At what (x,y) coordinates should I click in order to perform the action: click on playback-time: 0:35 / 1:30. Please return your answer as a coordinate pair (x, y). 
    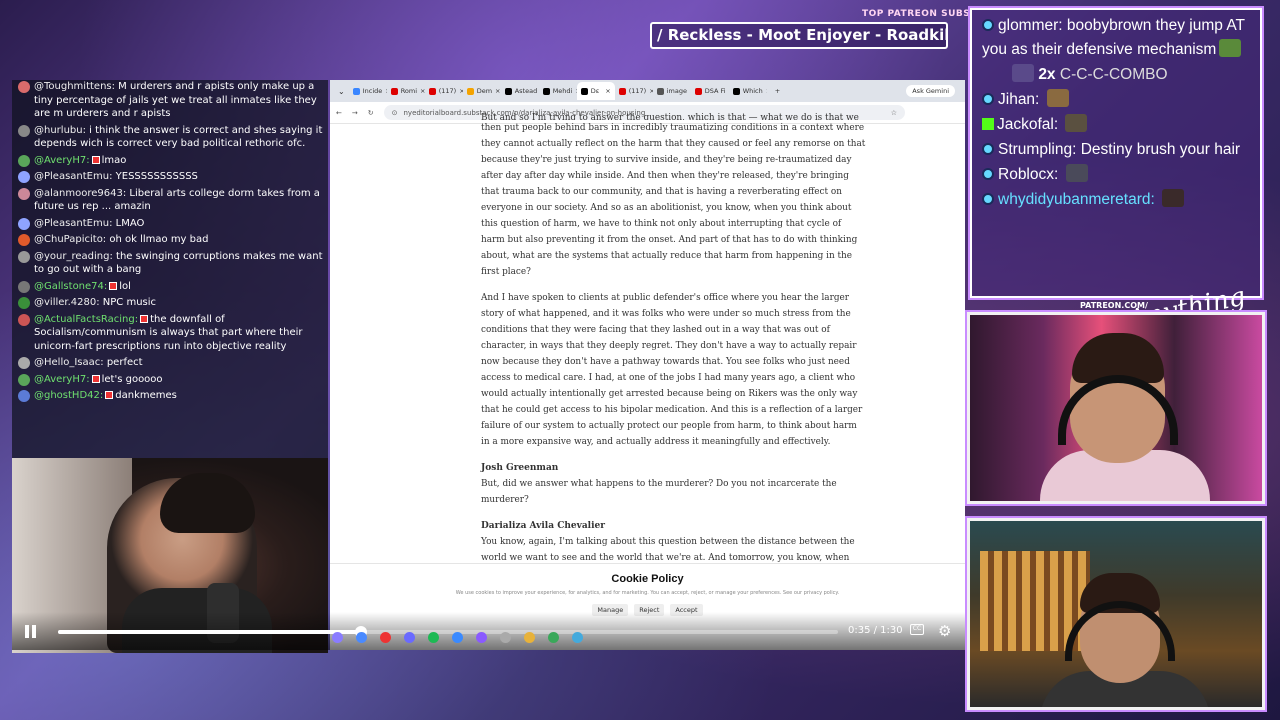
    Looking at the image, I should click on (875, 630).